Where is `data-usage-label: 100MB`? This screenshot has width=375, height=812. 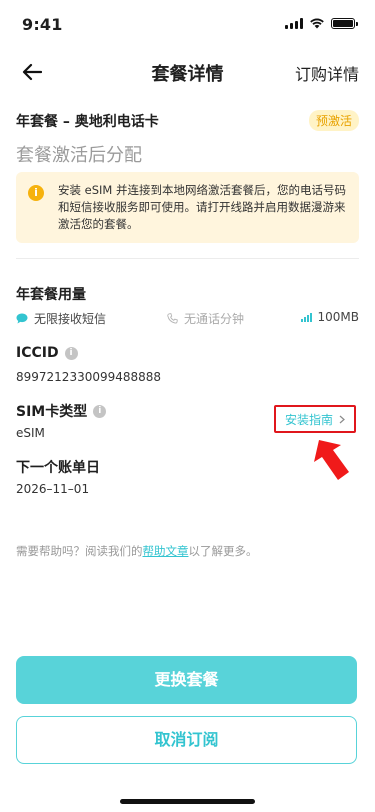
data-usage-label: 100MB is located at coordinates (338, 317).